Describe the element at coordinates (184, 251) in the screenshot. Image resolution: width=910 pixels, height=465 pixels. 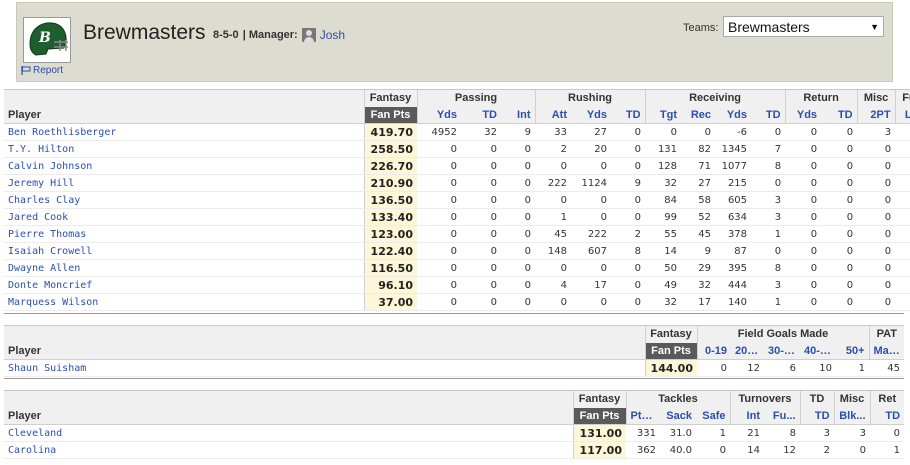
I see `player-link: Isaiah Crowell` at that location.